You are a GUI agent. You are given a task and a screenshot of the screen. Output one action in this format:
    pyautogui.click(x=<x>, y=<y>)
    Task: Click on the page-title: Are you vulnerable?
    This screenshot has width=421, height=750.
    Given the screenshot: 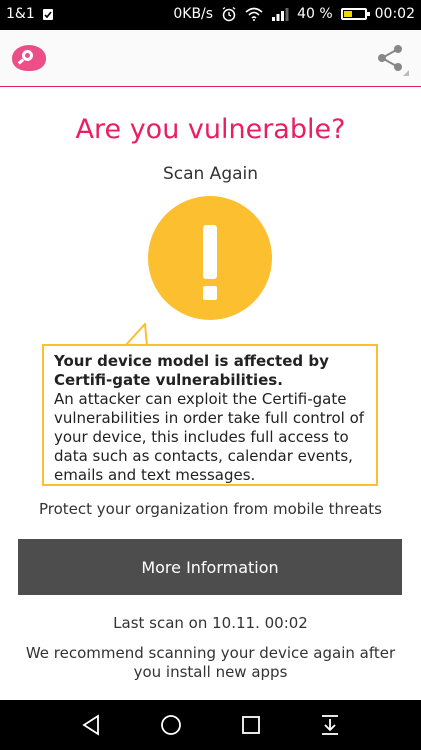 What is the action you would take?
    pyautogui.click(x=210, y=129)
    